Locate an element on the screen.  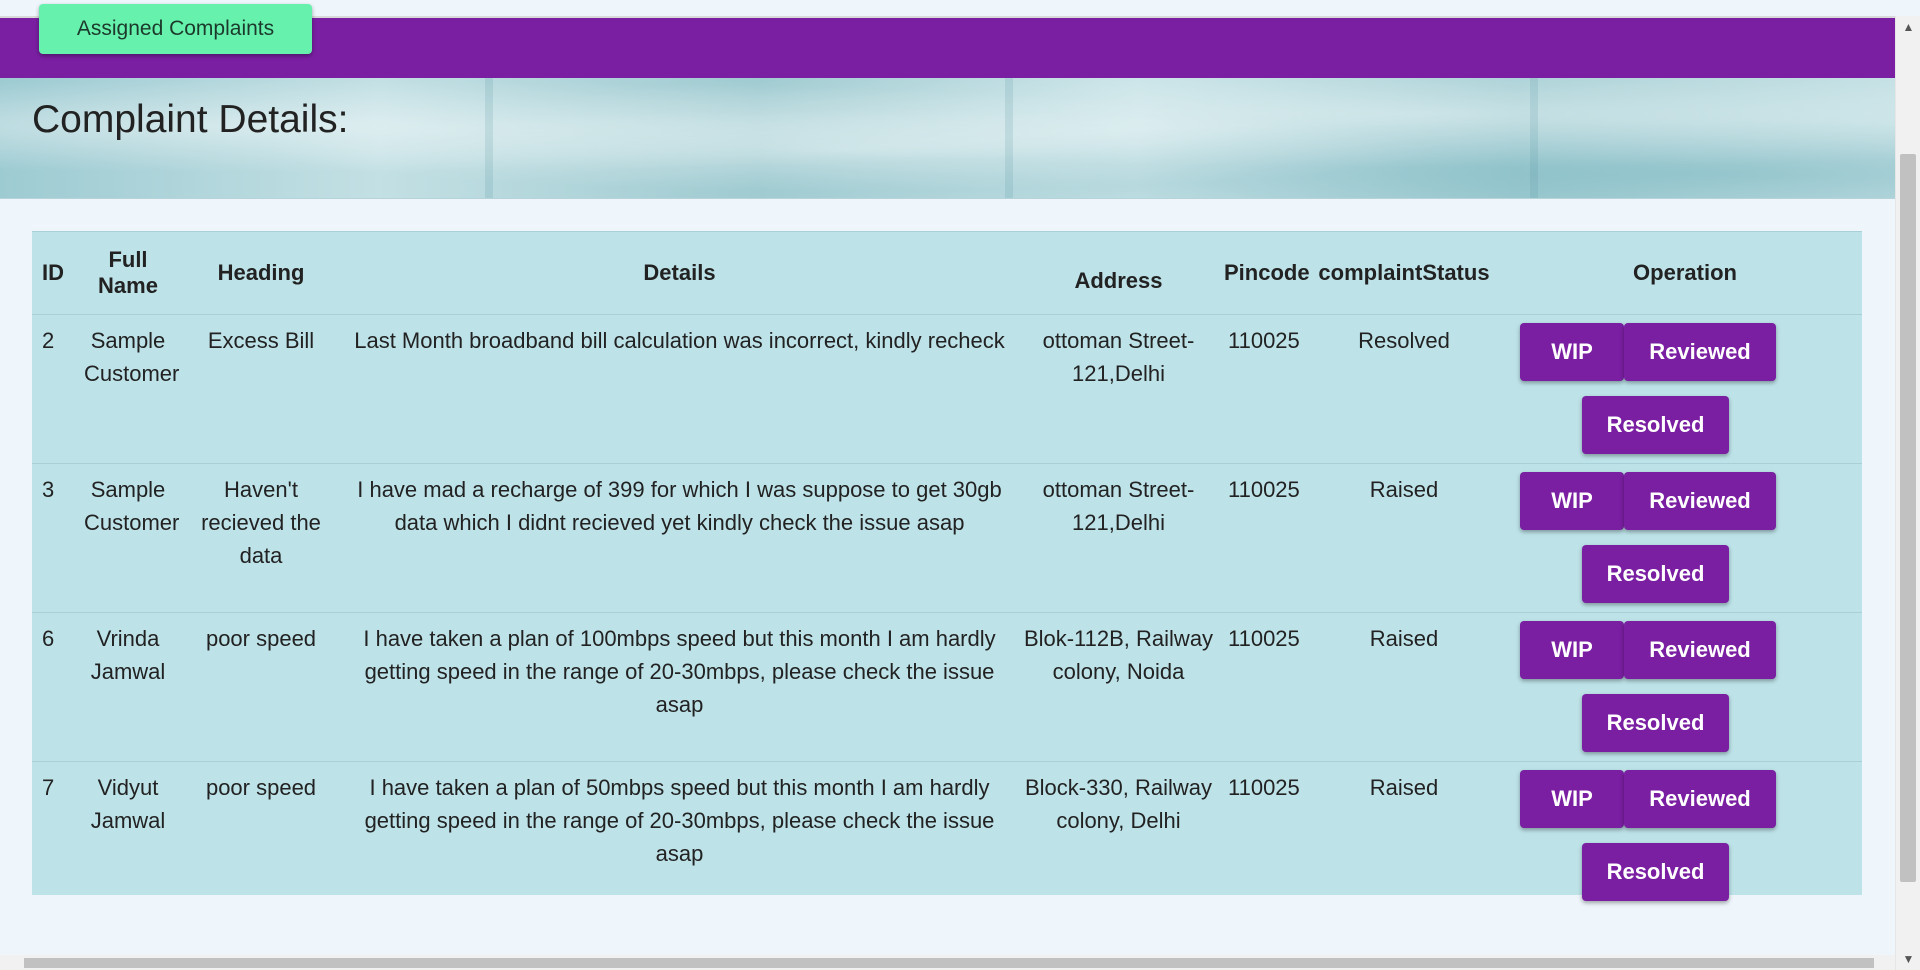
cell-heading: Excess Bill is located at coordinates (261, 389).